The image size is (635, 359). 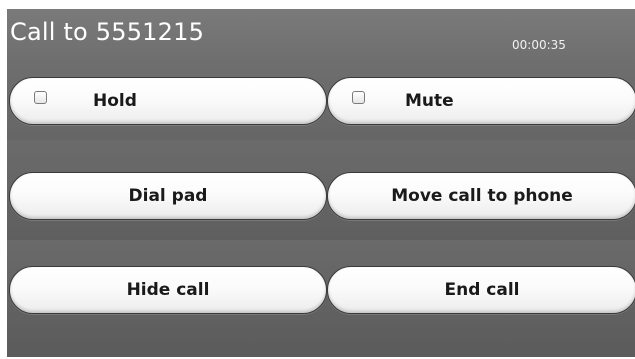 I want to click on move-call-label: Move call to phone, so click(x=482, y=196).